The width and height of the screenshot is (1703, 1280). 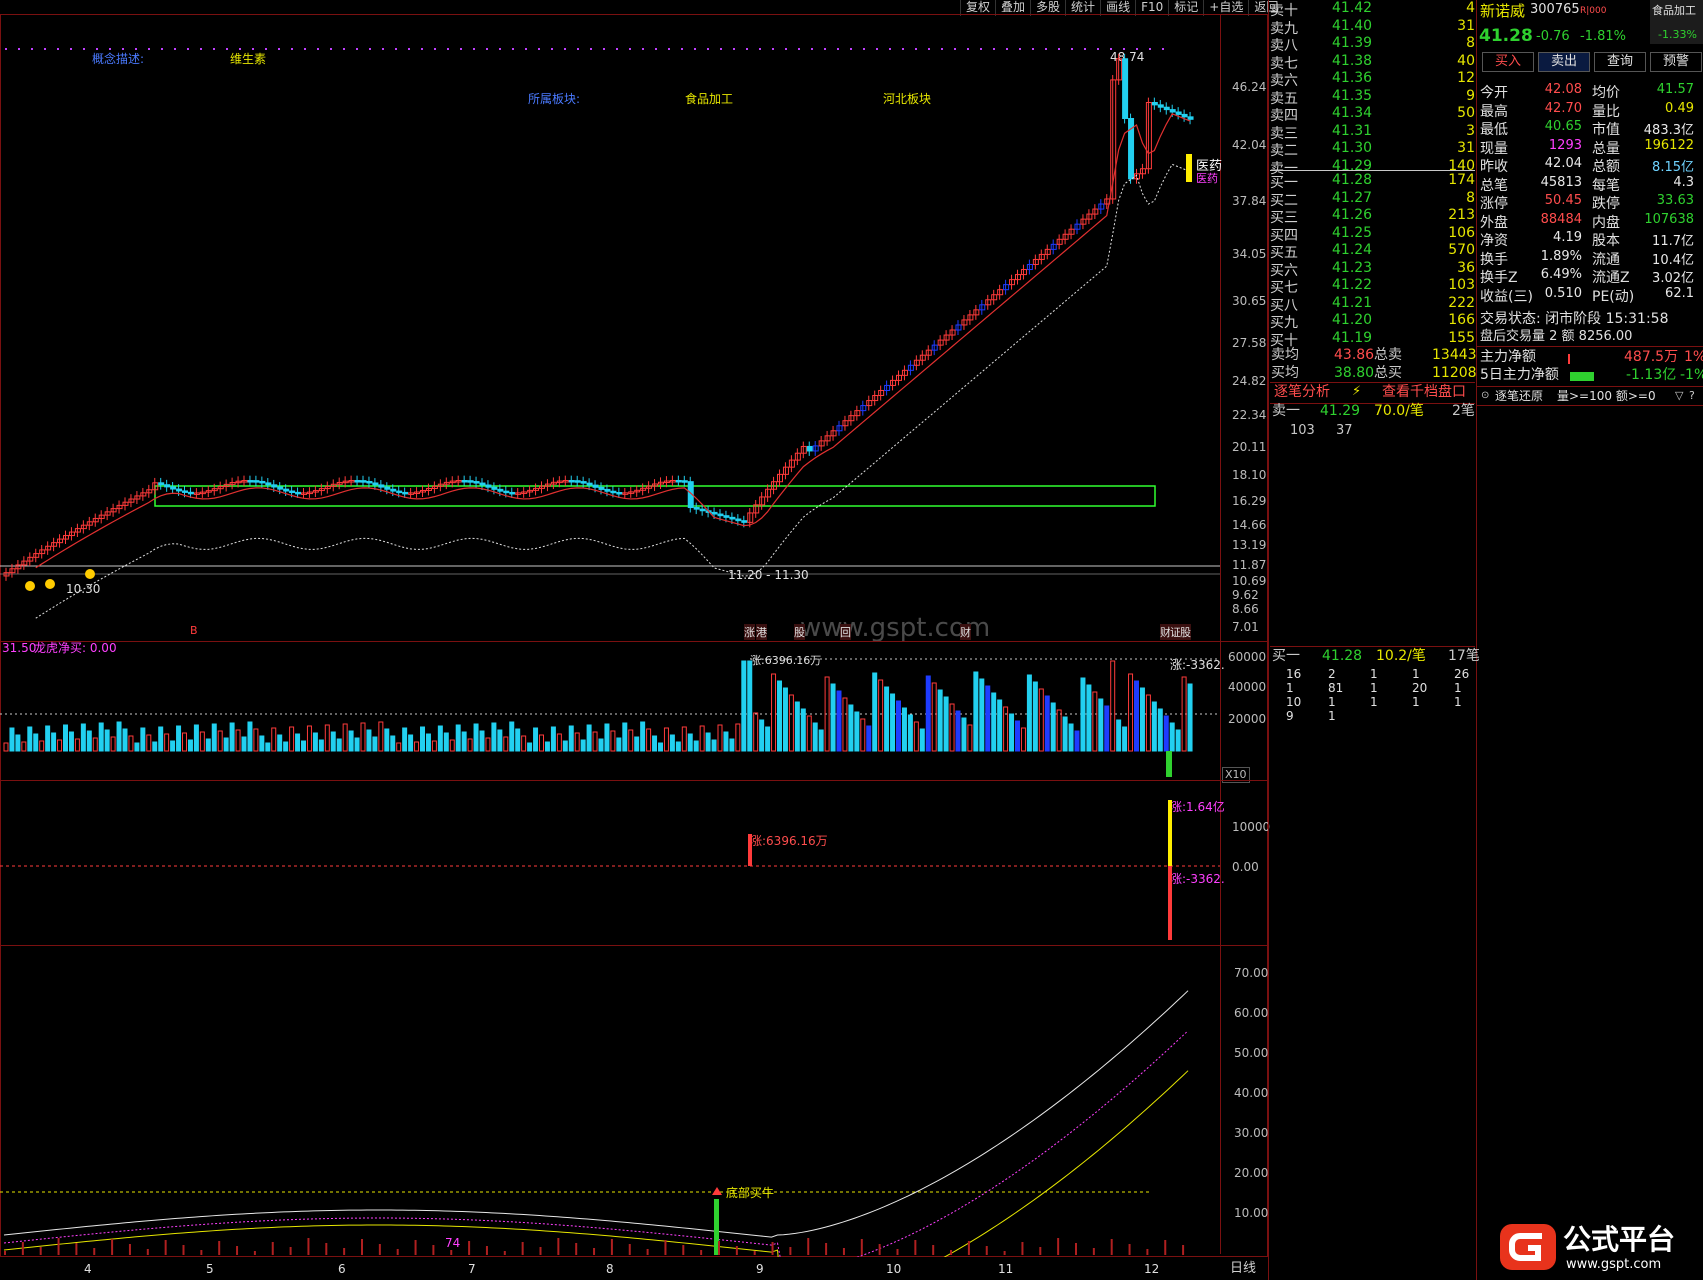 I want to click on price-tick: 27.58, so click(x=1249, y=343).